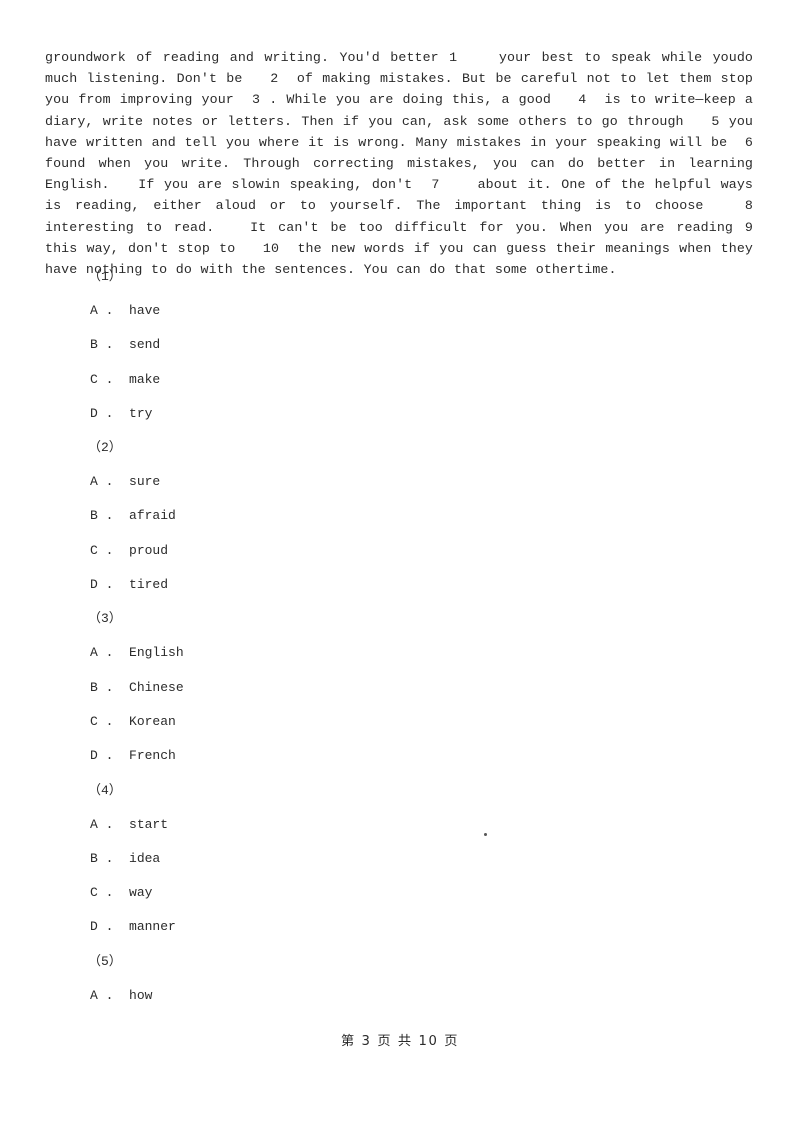  What do you see at coordinates (152, 756) in the screenshot?
I see `option-label: French` at bounding box center [152, 756].